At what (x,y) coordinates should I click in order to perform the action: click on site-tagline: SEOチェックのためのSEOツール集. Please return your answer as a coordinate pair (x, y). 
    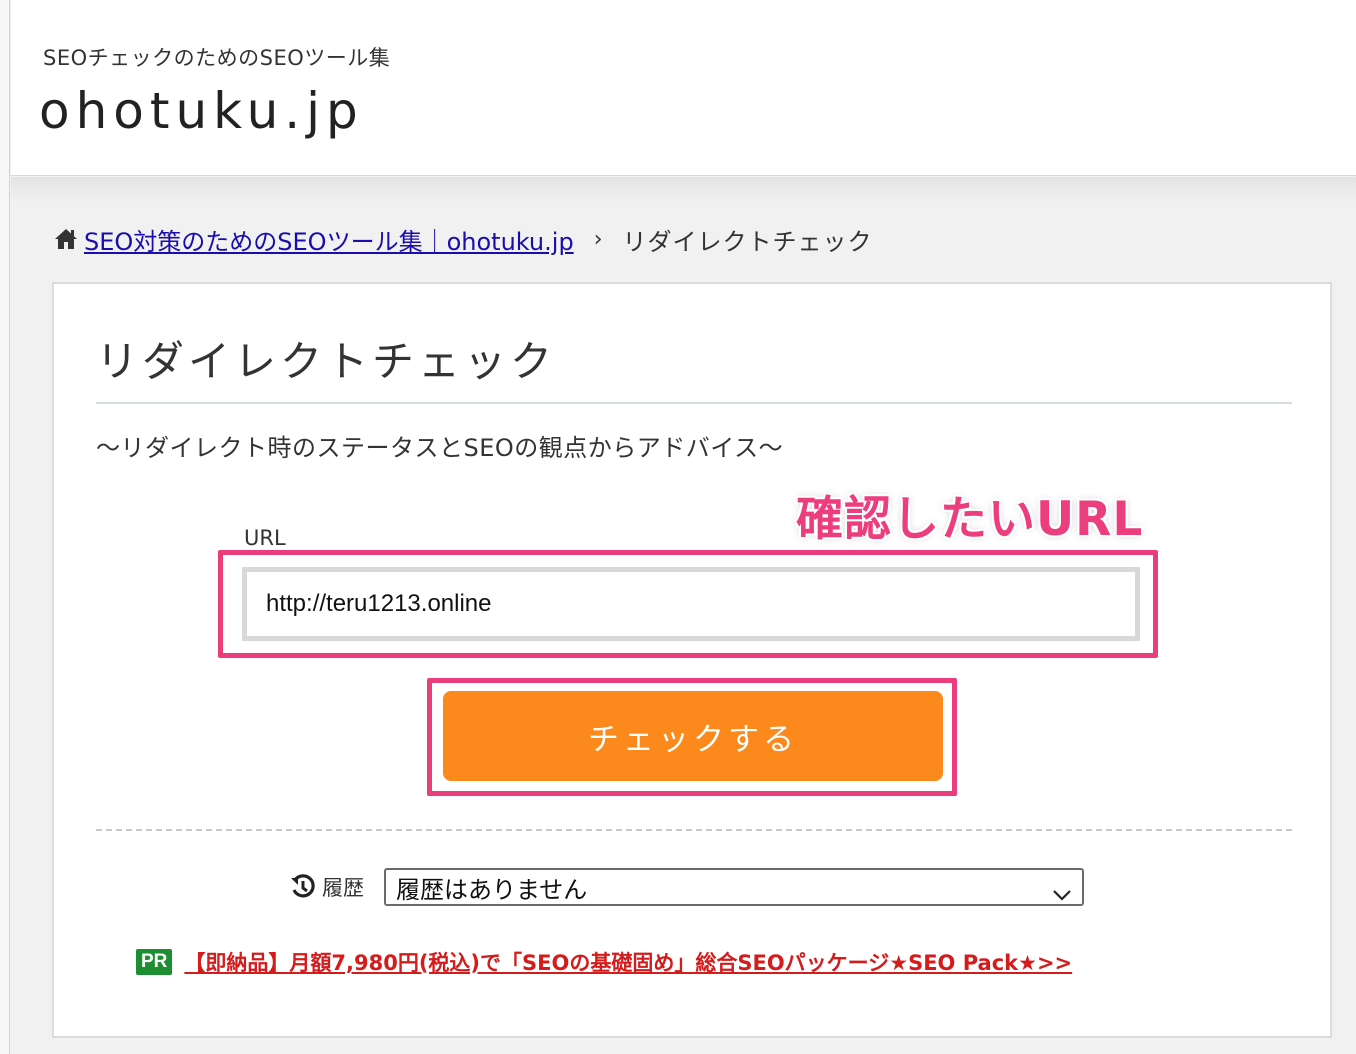
    Looking at the image, I should click on (217, 58).